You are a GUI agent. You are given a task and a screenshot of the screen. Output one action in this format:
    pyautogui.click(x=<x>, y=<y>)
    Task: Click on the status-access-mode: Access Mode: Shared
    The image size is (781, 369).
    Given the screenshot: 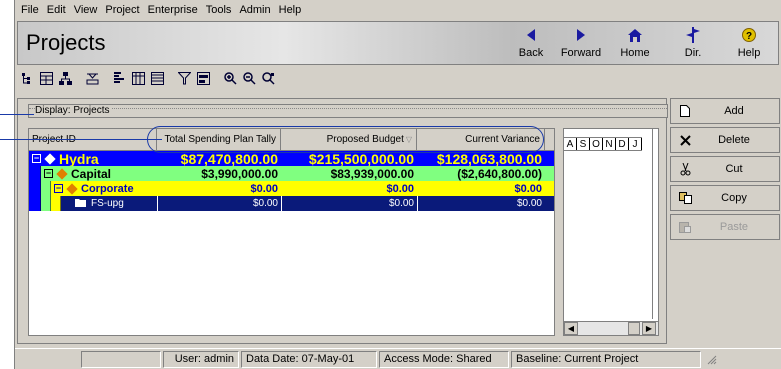 What is the action you would take?
    pyautogui.click(x=444, y=359)
    